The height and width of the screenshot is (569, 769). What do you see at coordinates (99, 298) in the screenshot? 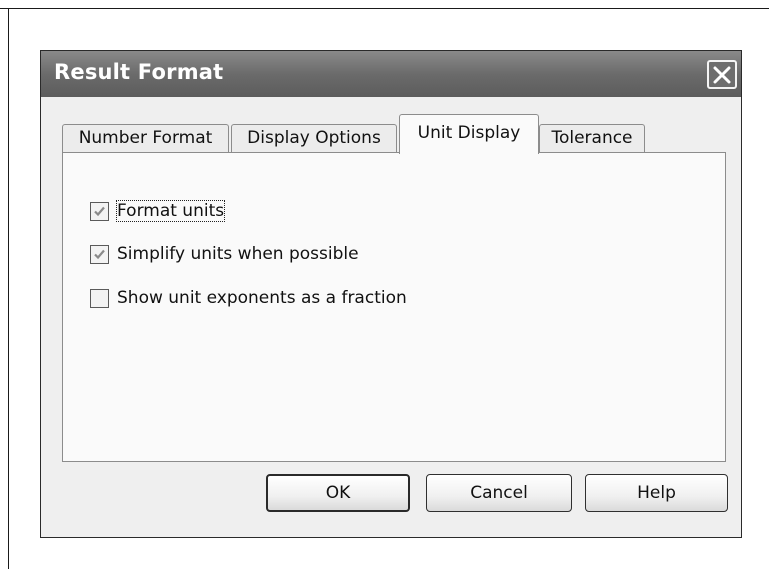
I see `fraction-exponents-checkbox` at bounding box center [99, 298].